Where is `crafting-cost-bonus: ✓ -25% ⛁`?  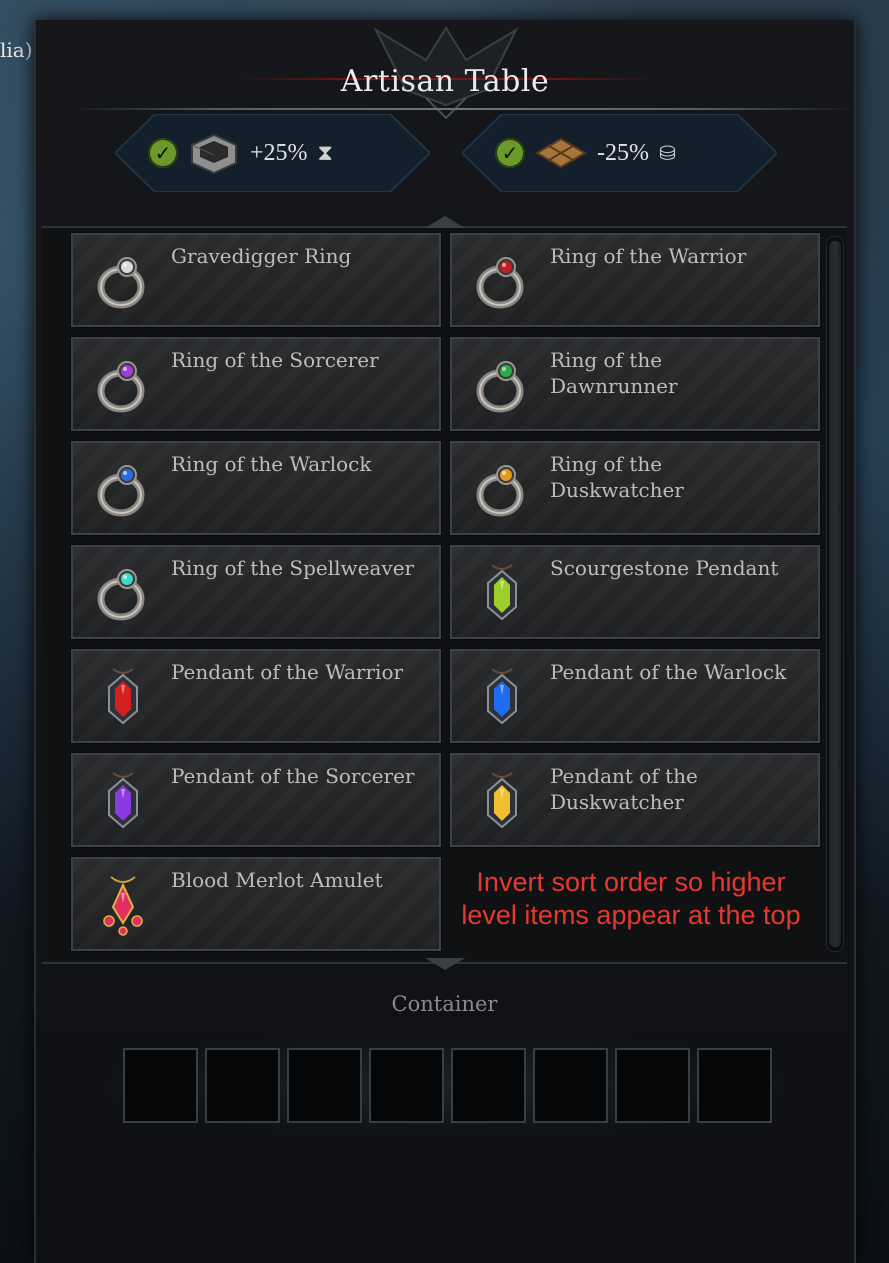
crafting-cost-bonus: ✓ -25% ⛁ is located at coordinates (619, 153).